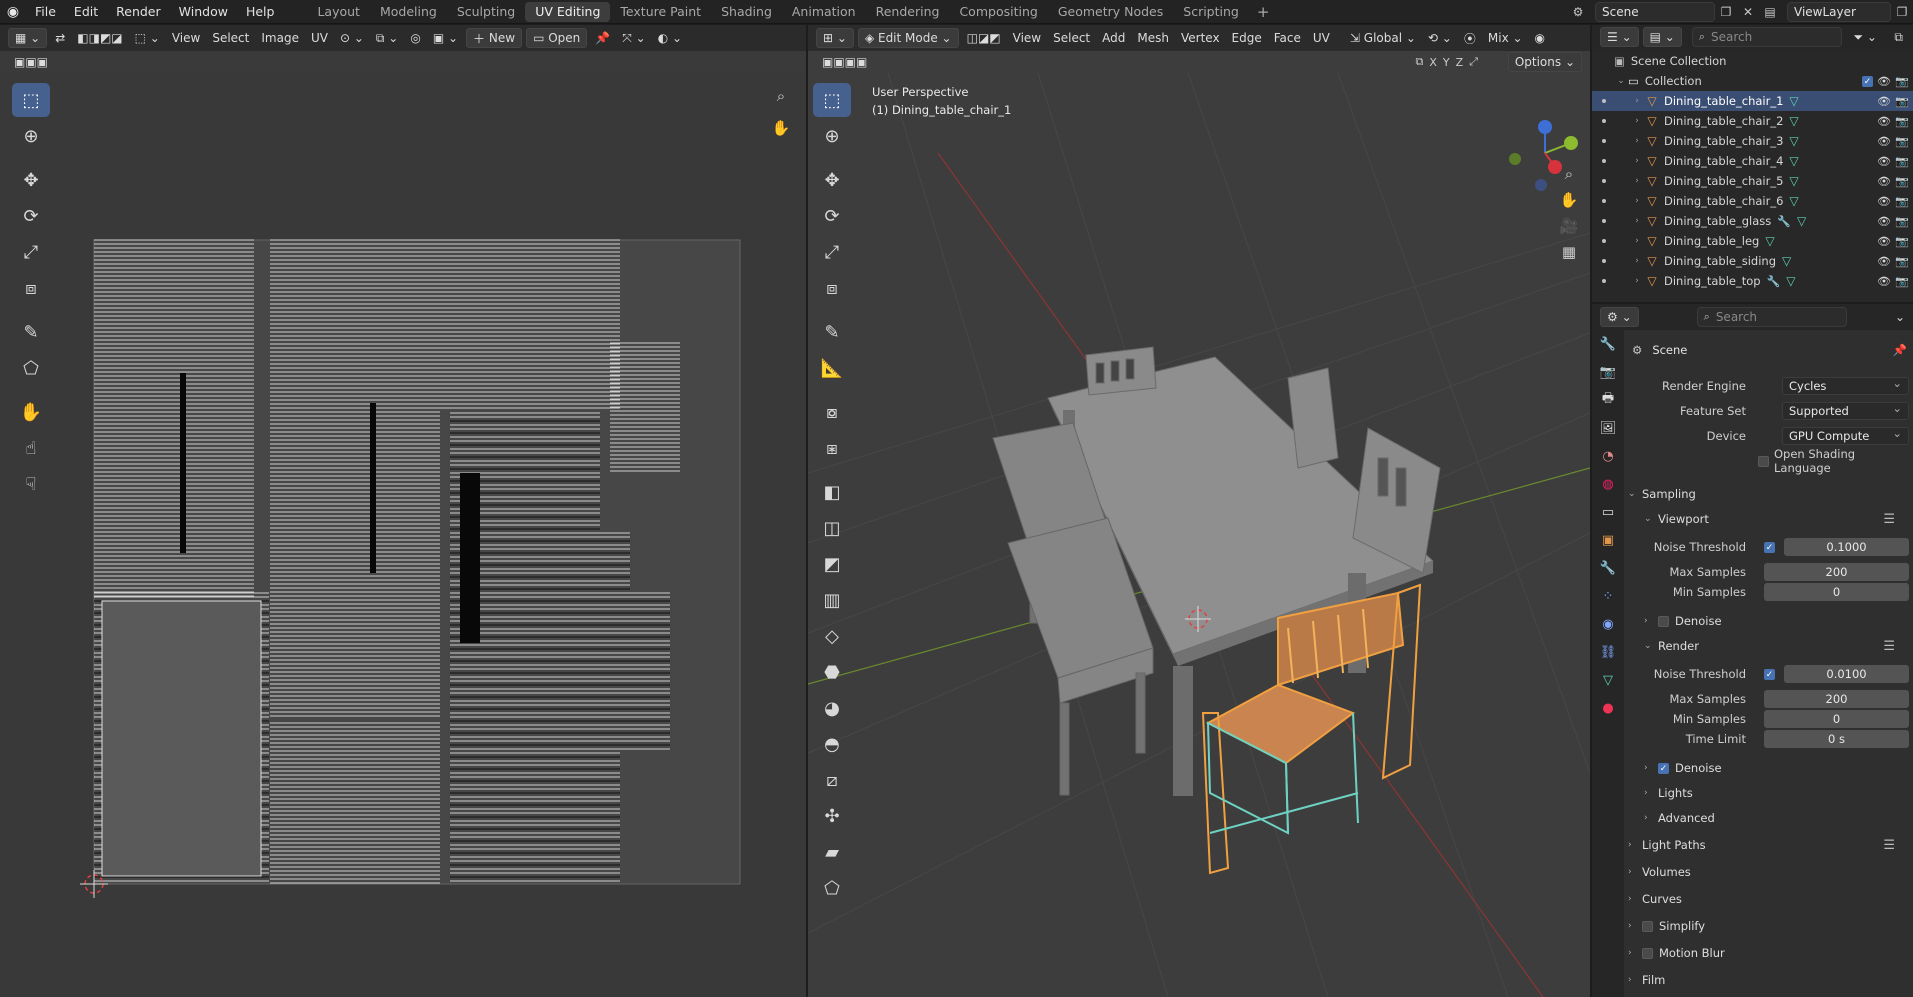 This screenshot has height=997, width=1913. Describe the element at coordinates (832, 492) in the screenshot. I see `extrude-tool-icon: ◧` at that location.